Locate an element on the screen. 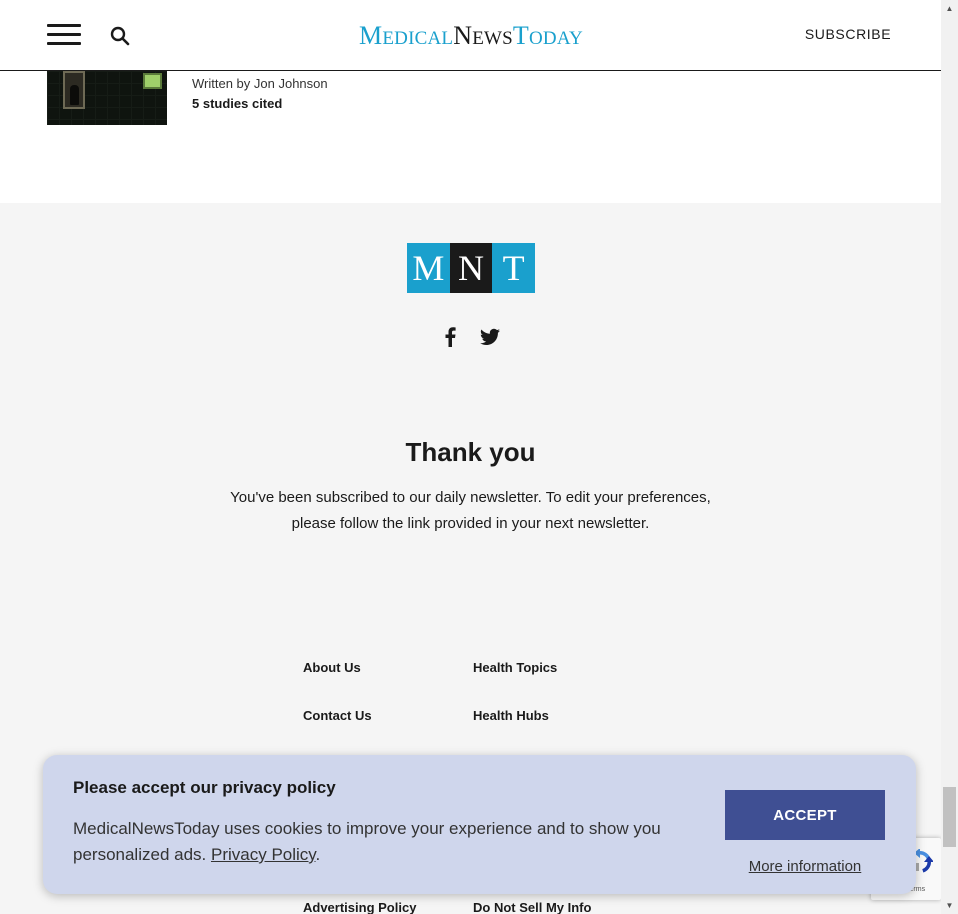 Image resolution: width=958 pixels, height=914 pixels. accept-button: ACCEPT is located at coordinates (805, 815).